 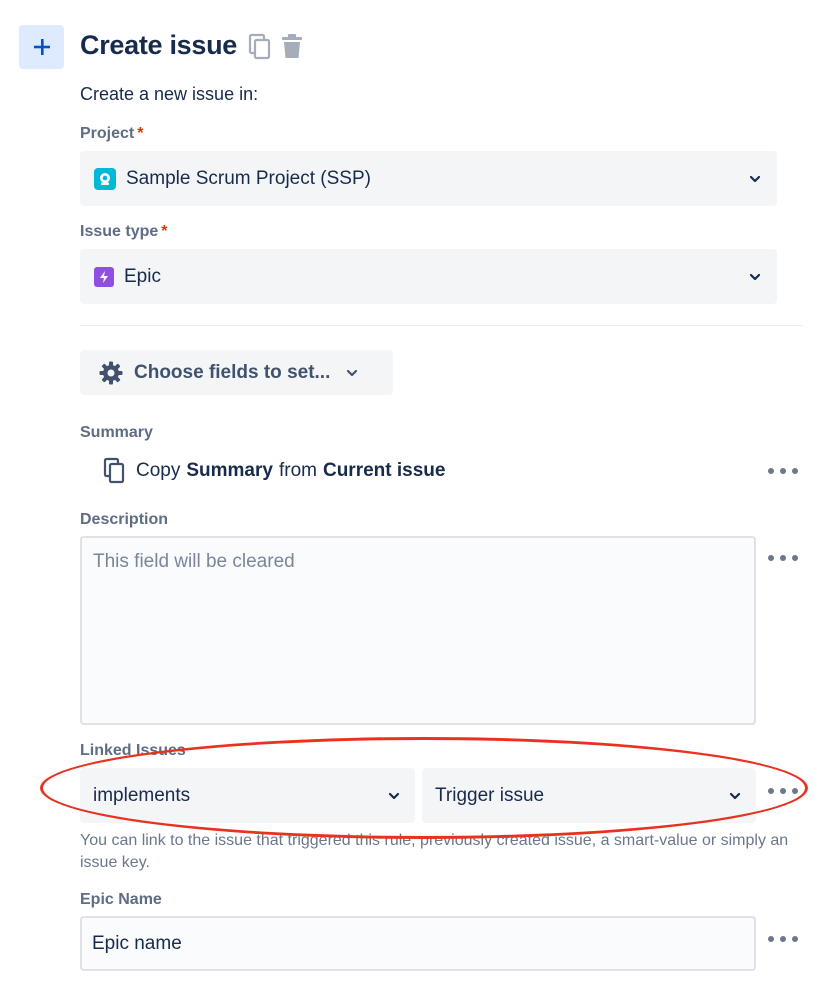 I want to click on trash-icon, so click(x=292, y=49).